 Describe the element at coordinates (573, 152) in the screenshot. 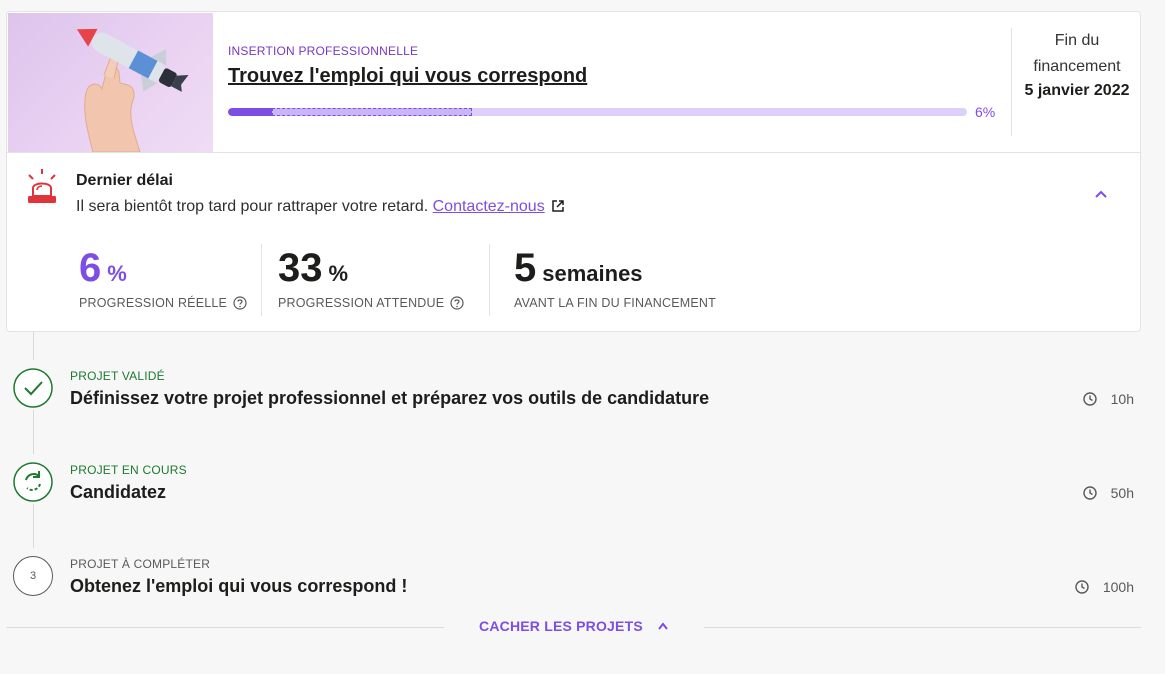

I see `section-divider` at that location.